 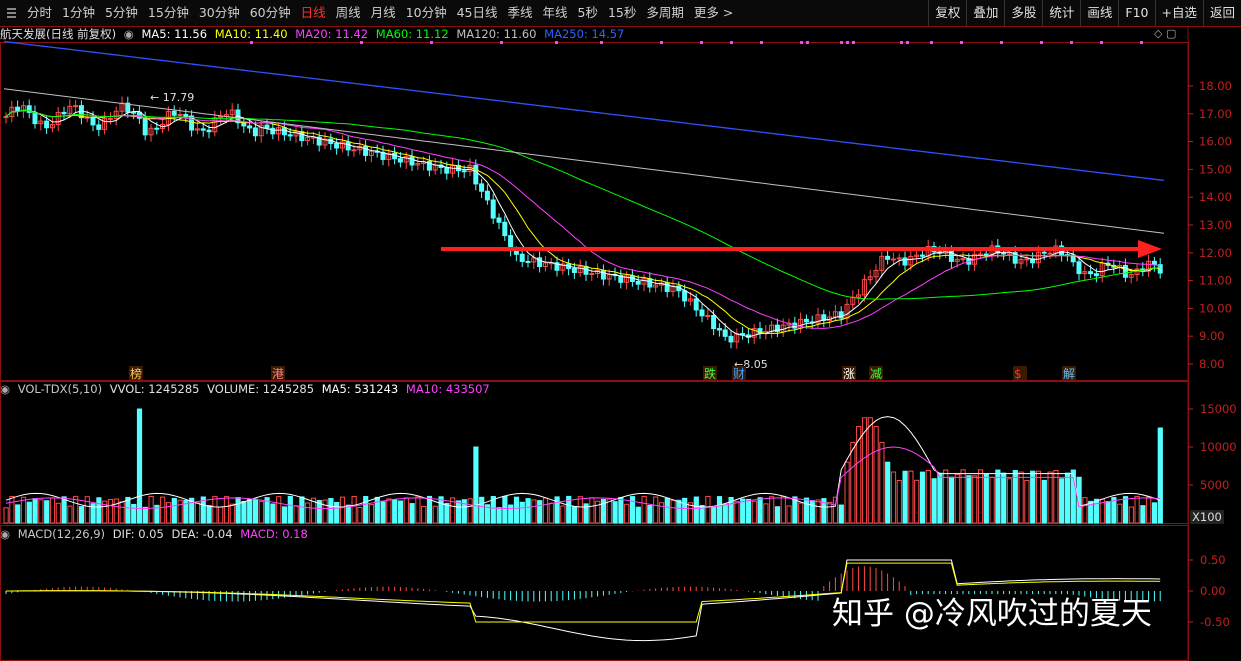 What do you see at coordinates (1218, 447) in the screenshot?
I see `vol-tick-label: 10000` at bounding box center [1218, 447].